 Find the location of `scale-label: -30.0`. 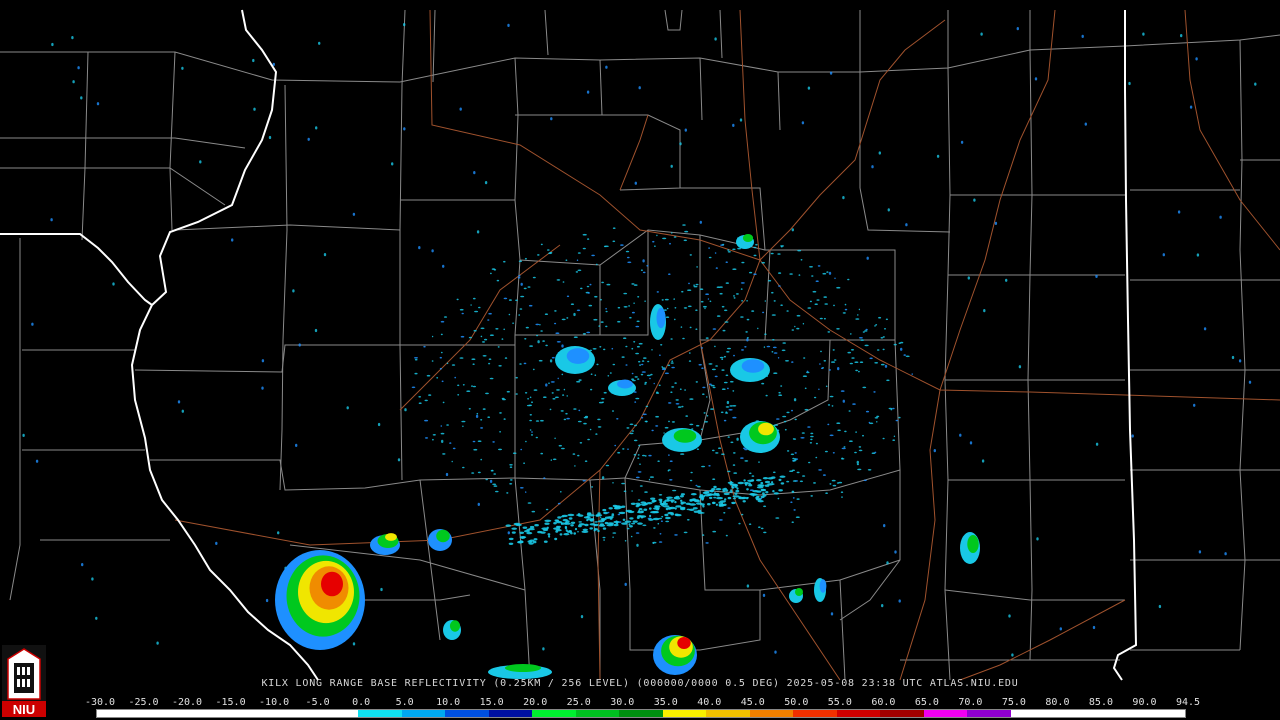

scale-label: -30.0 is located at coordinates (100, 702).